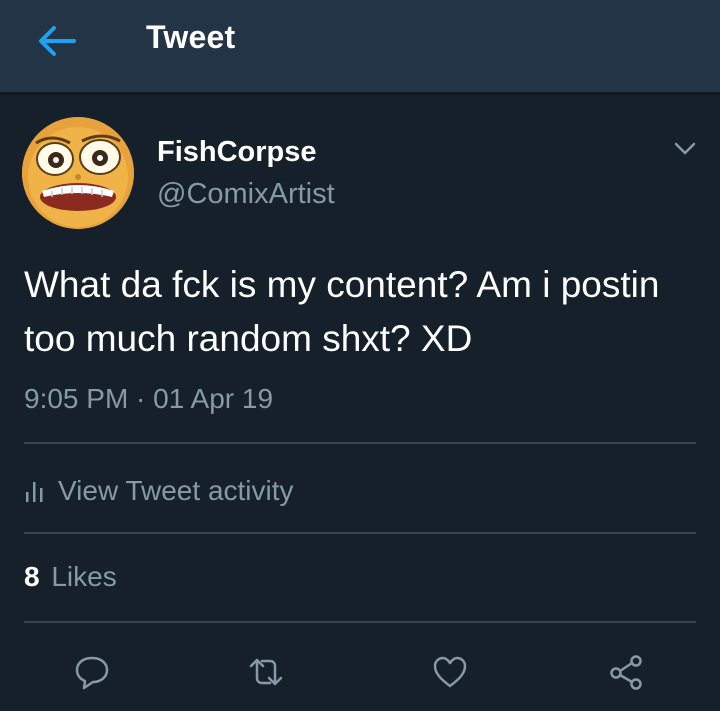 The height and width of the screenshot is (711, 720). I want to click on arrow-left-icon, so click(57, 41).